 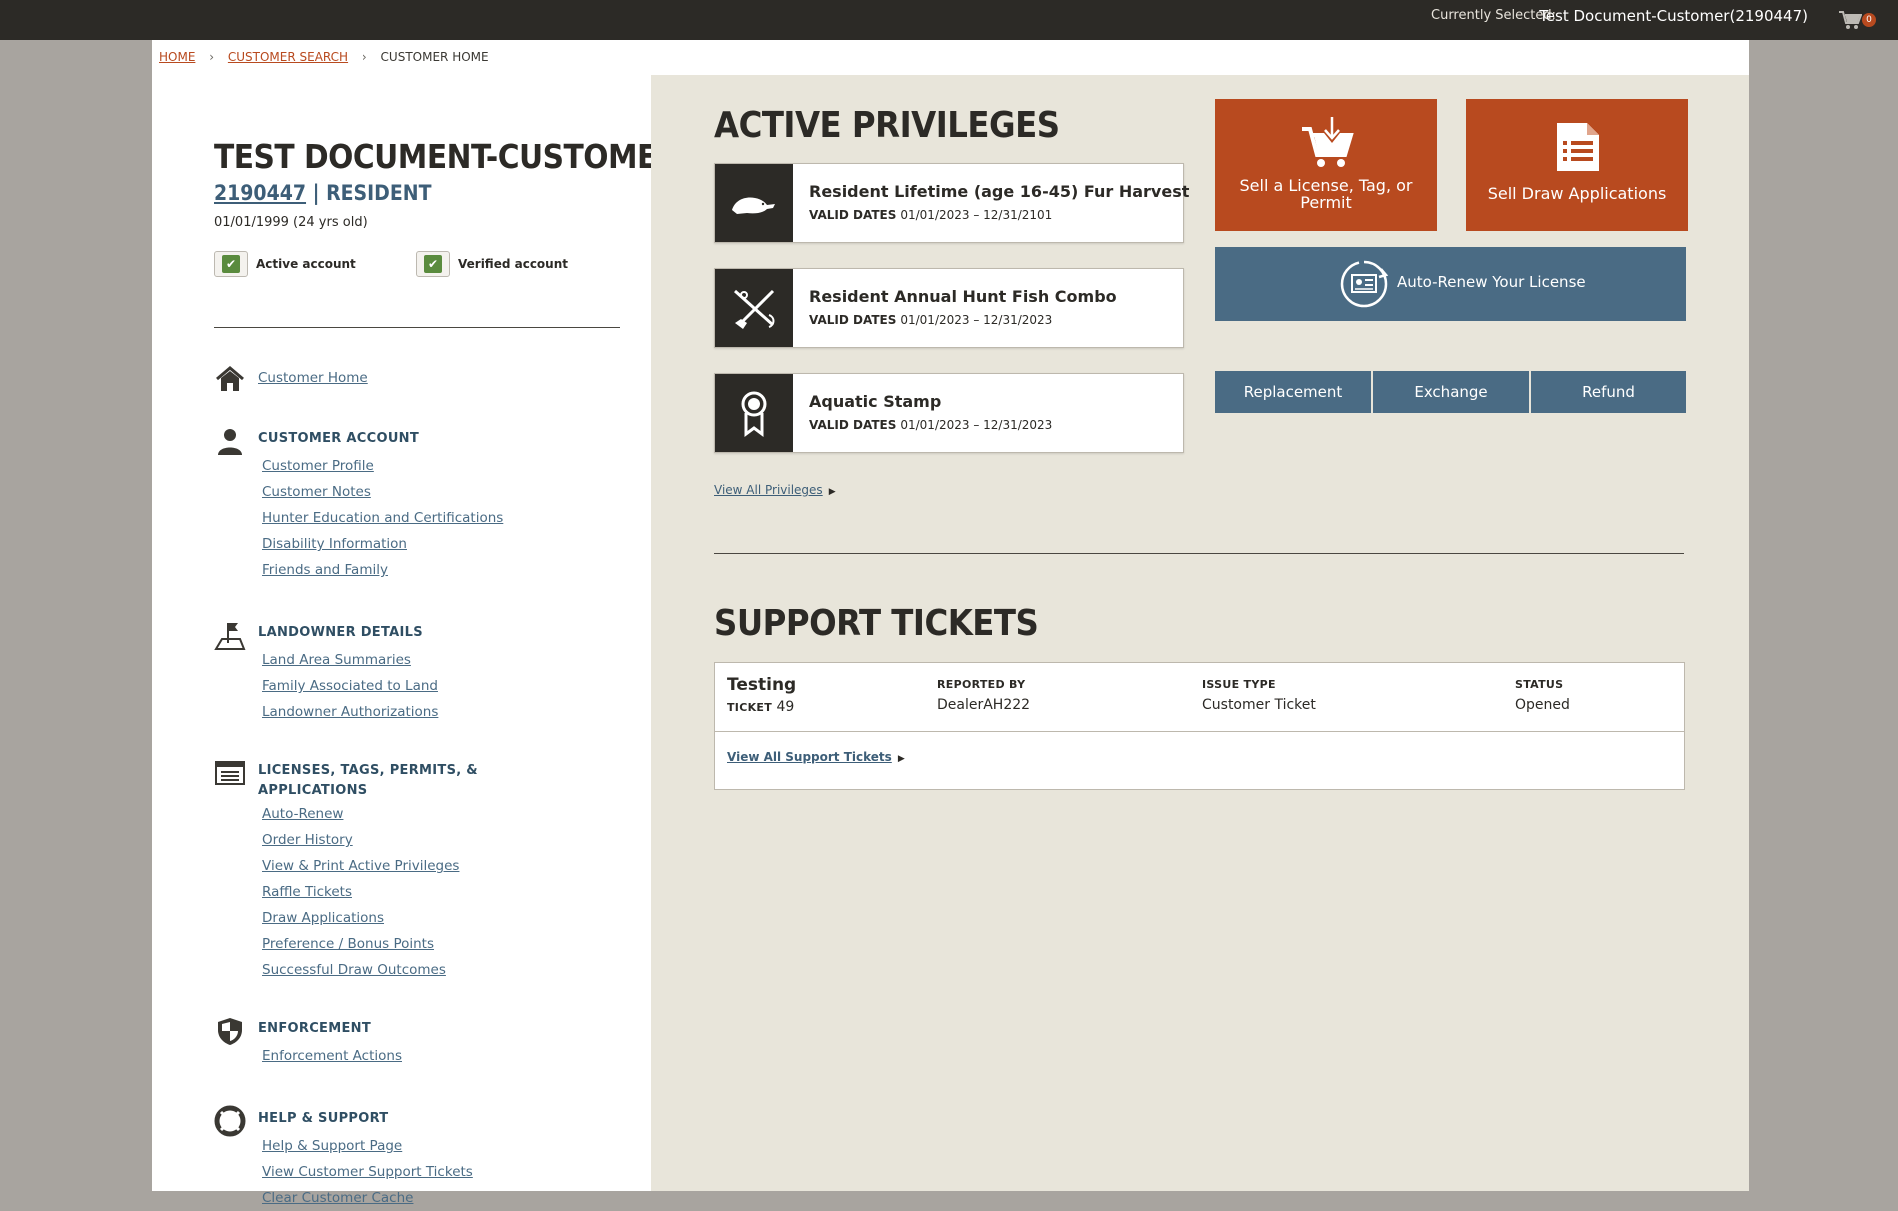 What do you see at coordinates (1451, 392) in the screenshot?
I see `exchange-button: Exchange` at bounding box center [1451, 392].